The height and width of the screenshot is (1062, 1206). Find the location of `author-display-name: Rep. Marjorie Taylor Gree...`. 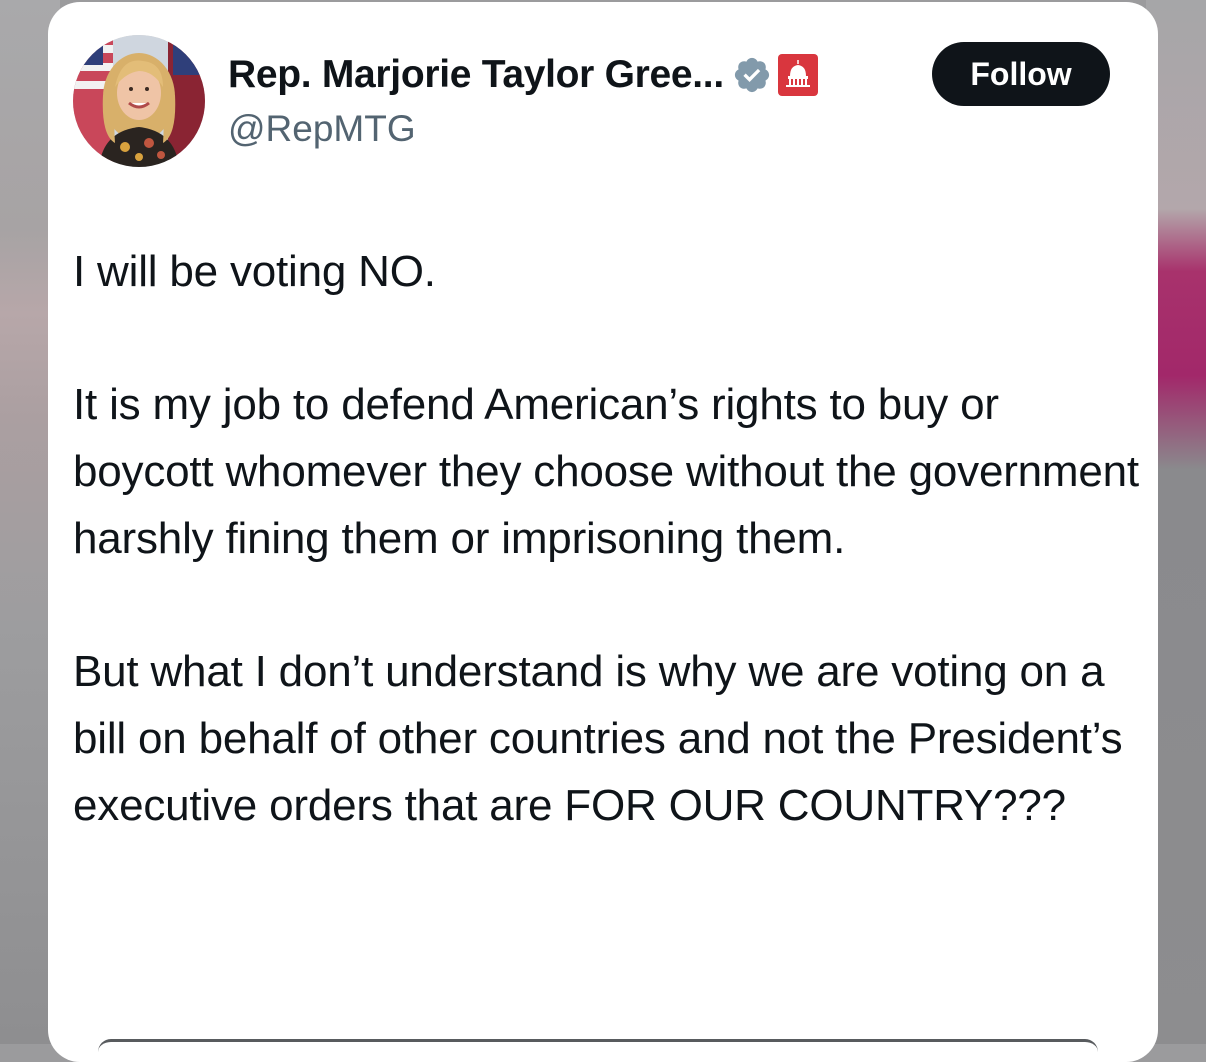

author-display-name: Rep. Marjorie Taylor Gree... is located at coordinates (476, 75).